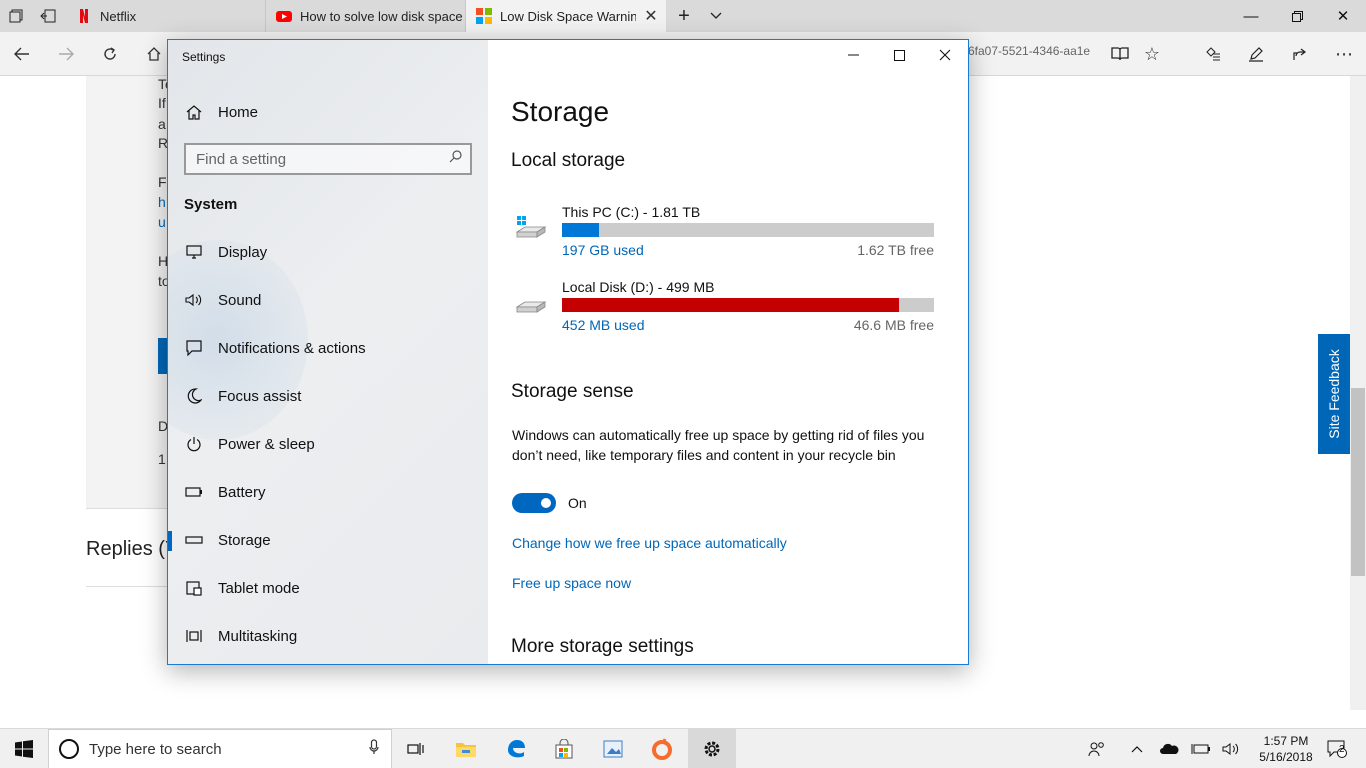 The image size is (1366, 768). Describe the element at coordinates (240, 300) in the screenshot. I see `nav-item-label: Sound` at that location.